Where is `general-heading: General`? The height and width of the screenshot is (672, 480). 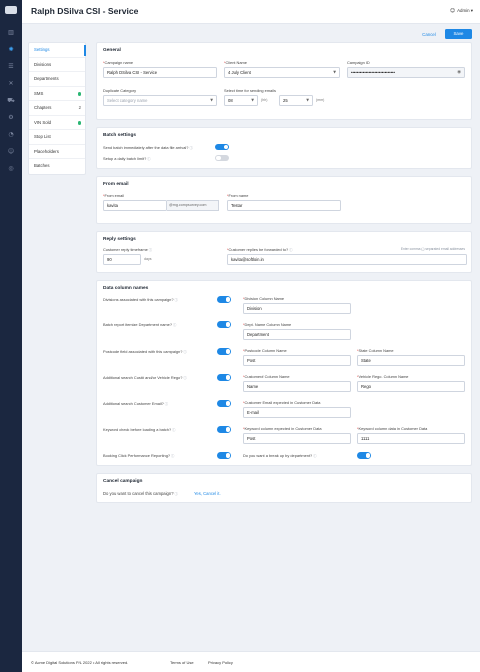 general-heading: General is located at coordinates (112, 50).